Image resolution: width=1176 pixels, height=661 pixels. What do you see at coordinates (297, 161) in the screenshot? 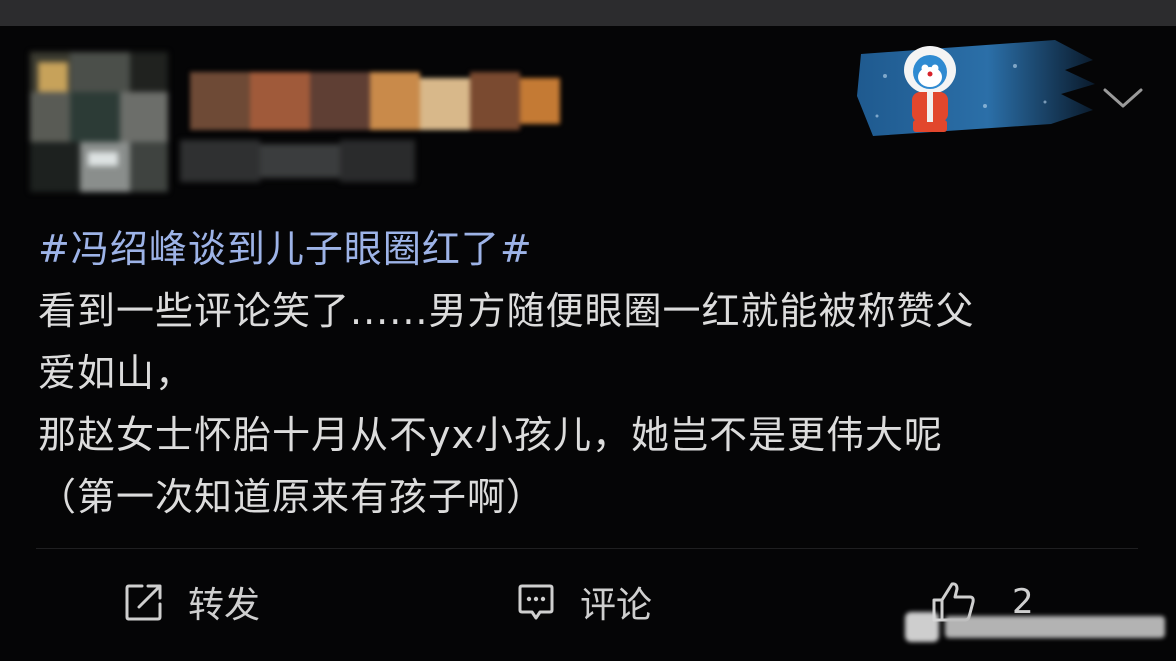
I see `post-meta-redacted` at bounding box center [297, 161].